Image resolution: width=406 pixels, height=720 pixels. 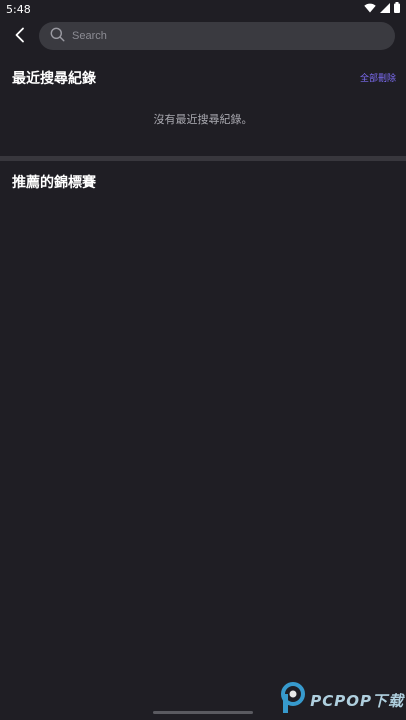 I want to click on back-button, so click(x=20, y=37).